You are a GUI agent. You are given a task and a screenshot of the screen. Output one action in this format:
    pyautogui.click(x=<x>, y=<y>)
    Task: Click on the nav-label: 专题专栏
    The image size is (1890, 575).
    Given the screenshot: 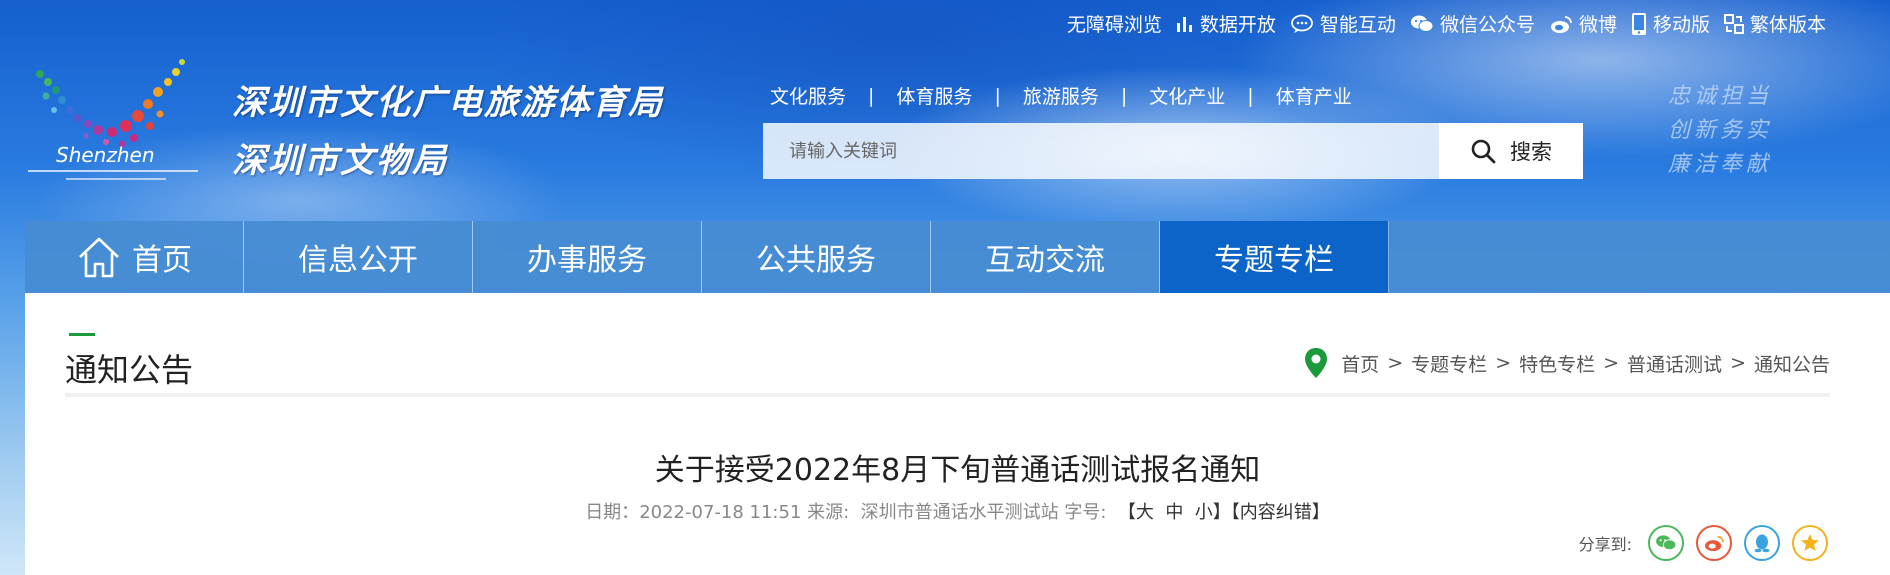 What is the action you would take?
    pyautogui.click(x=1274, y=260)
    